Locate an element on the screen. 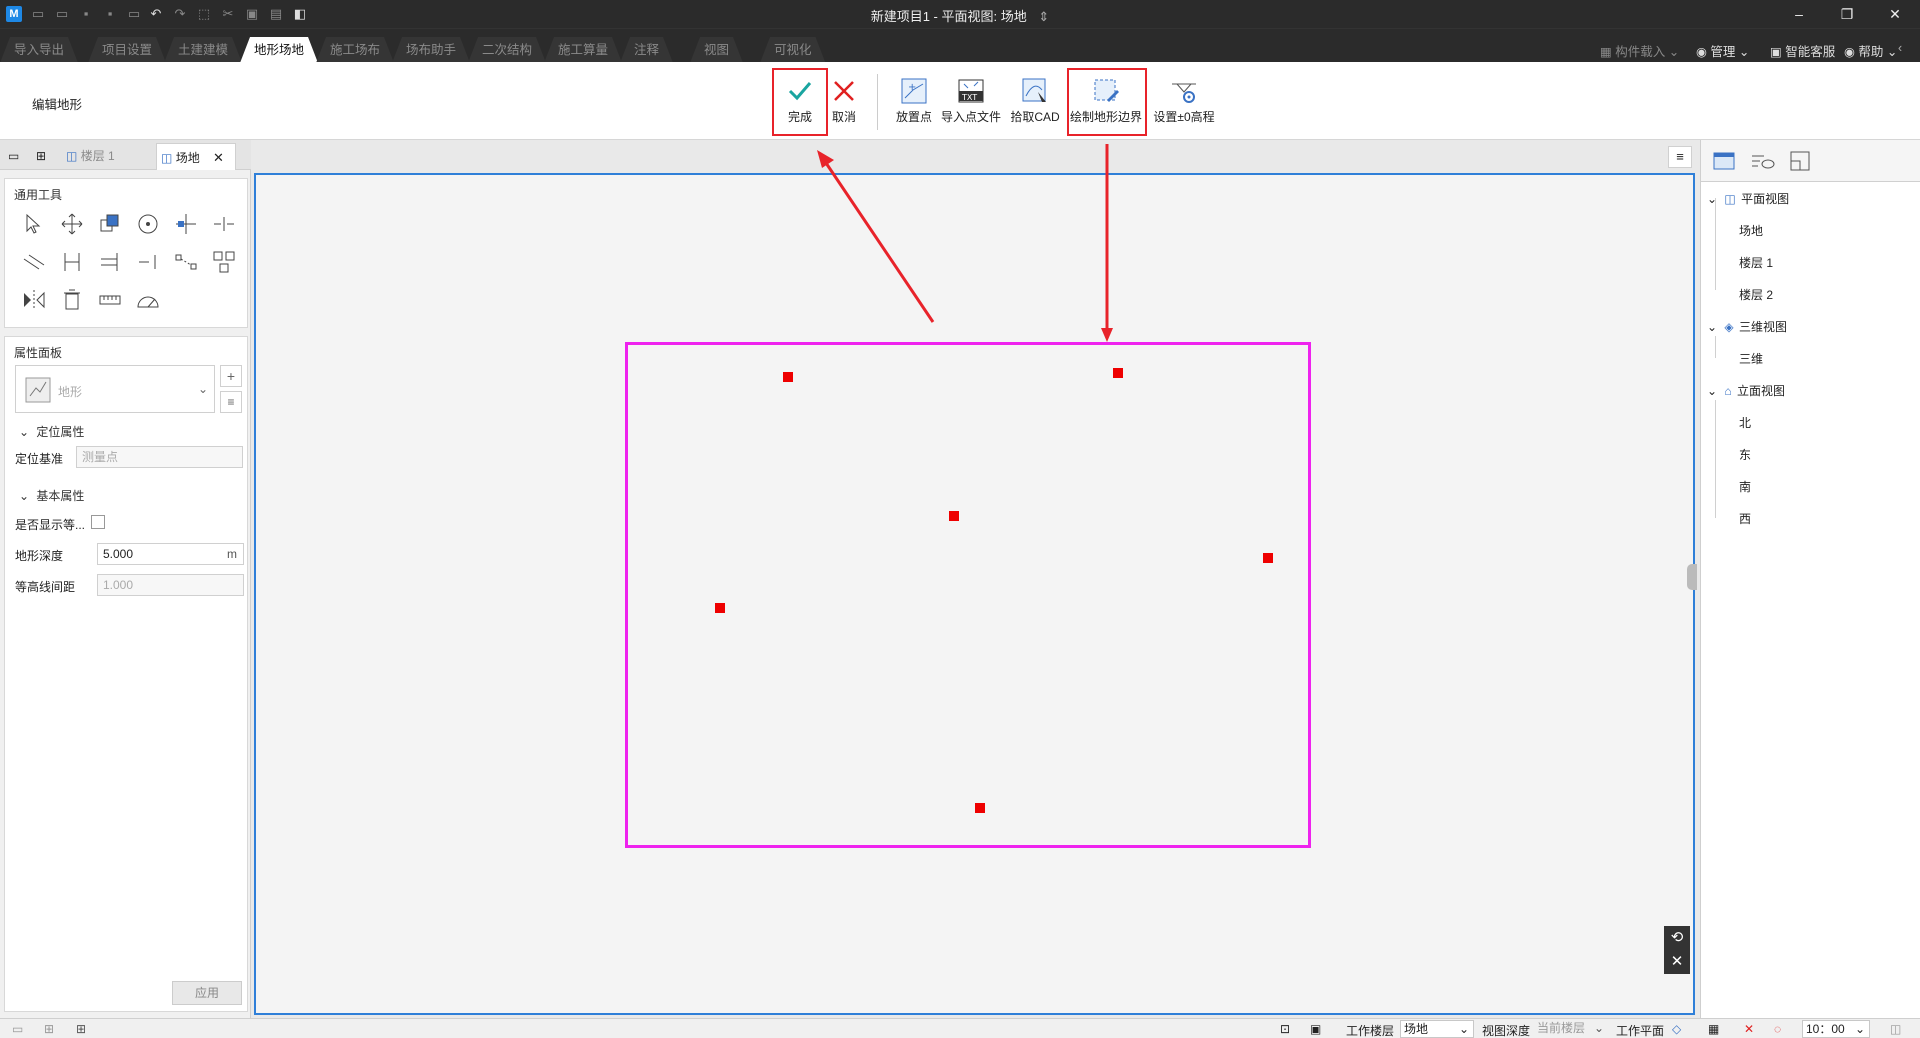 This screenshot has width=1920, height=1038. close-view-icon: ✕ is located at coordinates (1677, 962).